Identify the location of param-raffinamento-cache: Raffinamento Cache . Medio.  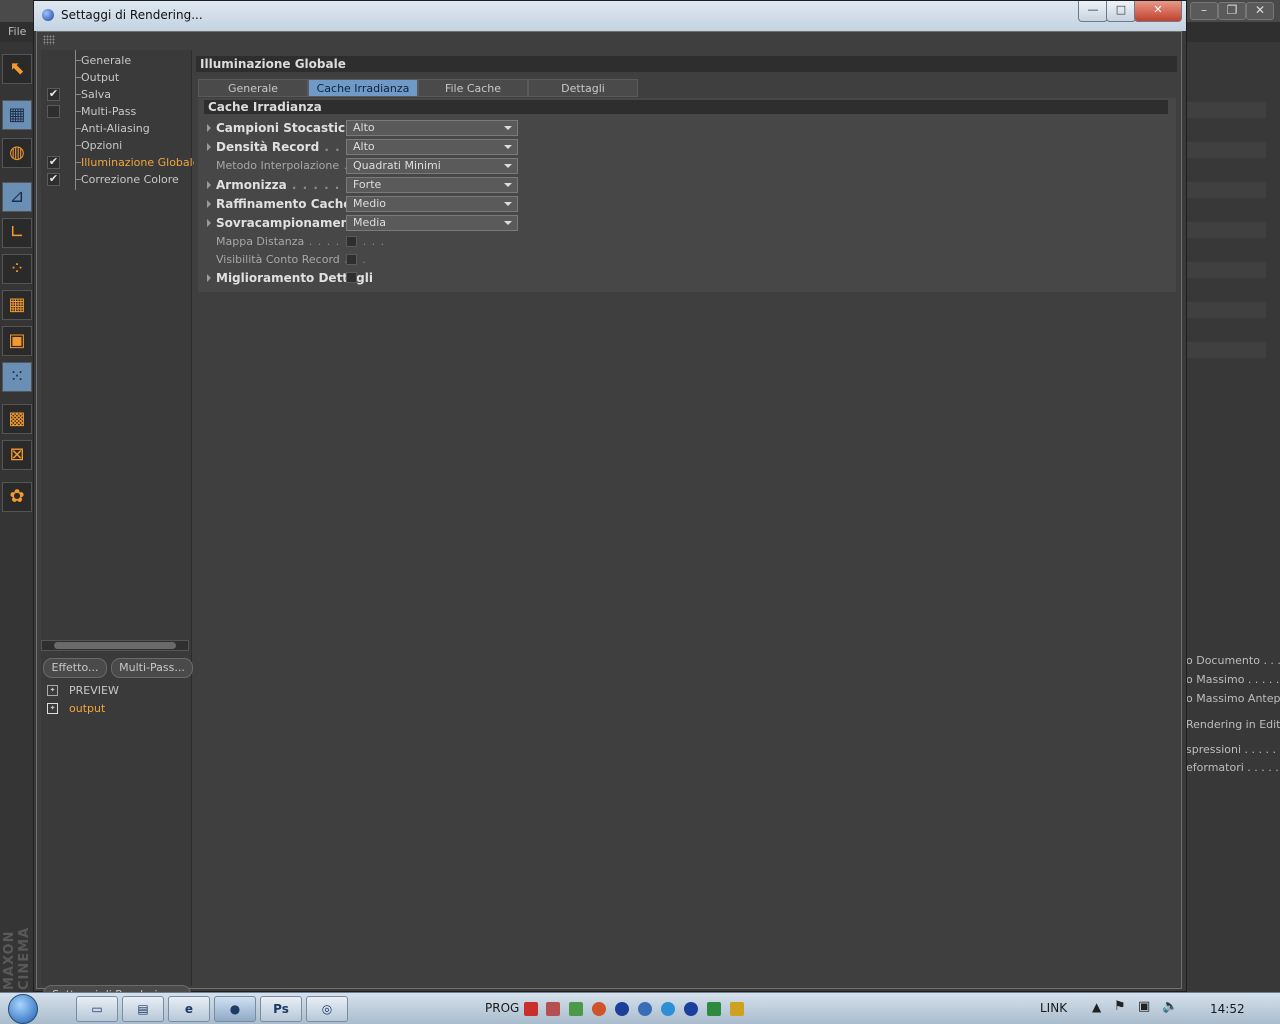
(448, 204).